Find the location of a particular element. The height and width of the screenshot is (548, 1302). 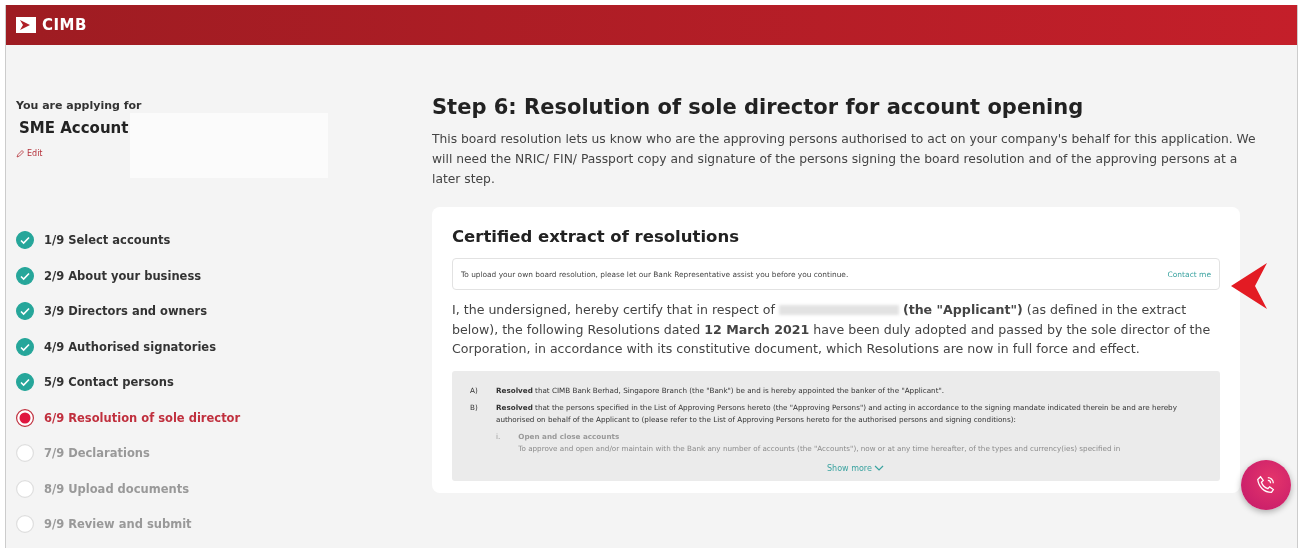

certify-text: I, the undersigned, hereby certify that in respect of is located at coordinates (613, 310).